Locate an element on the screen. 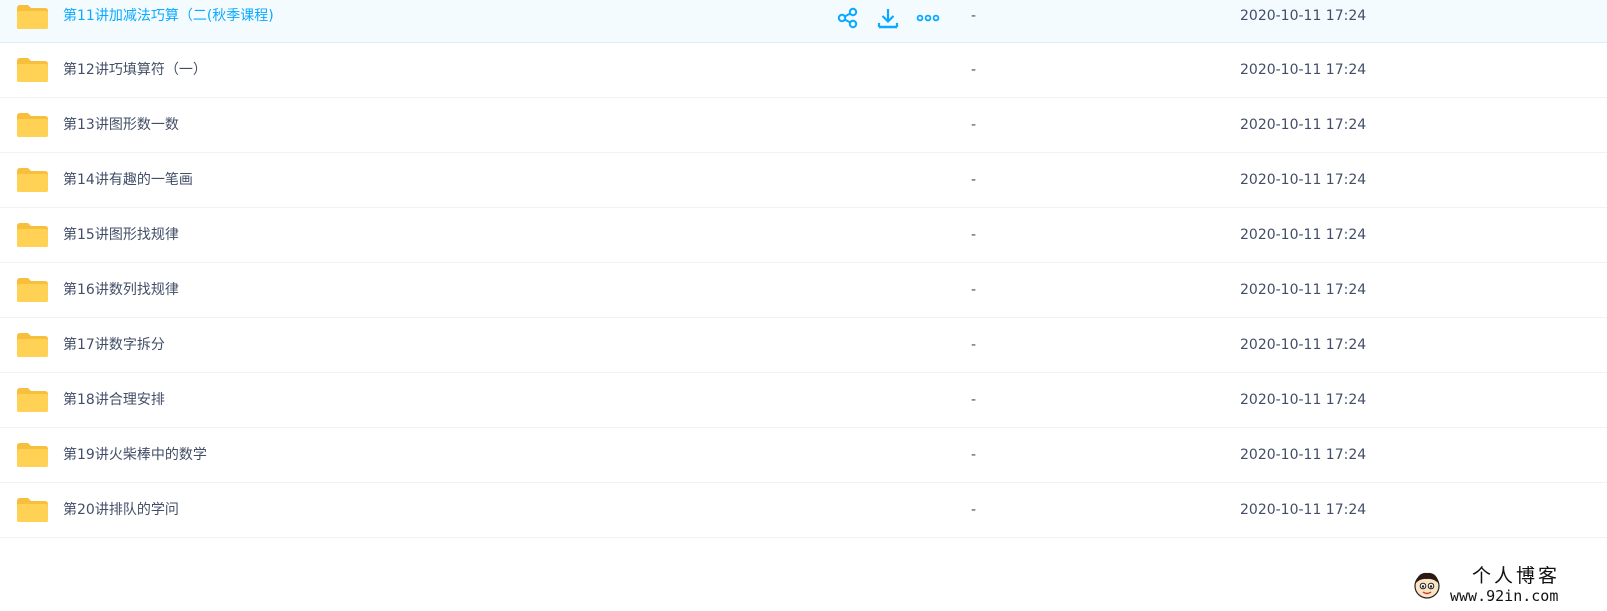 The image size is (1607, 611). file-name: 第13讲图形数一数 is located at coordinates (121, 125).